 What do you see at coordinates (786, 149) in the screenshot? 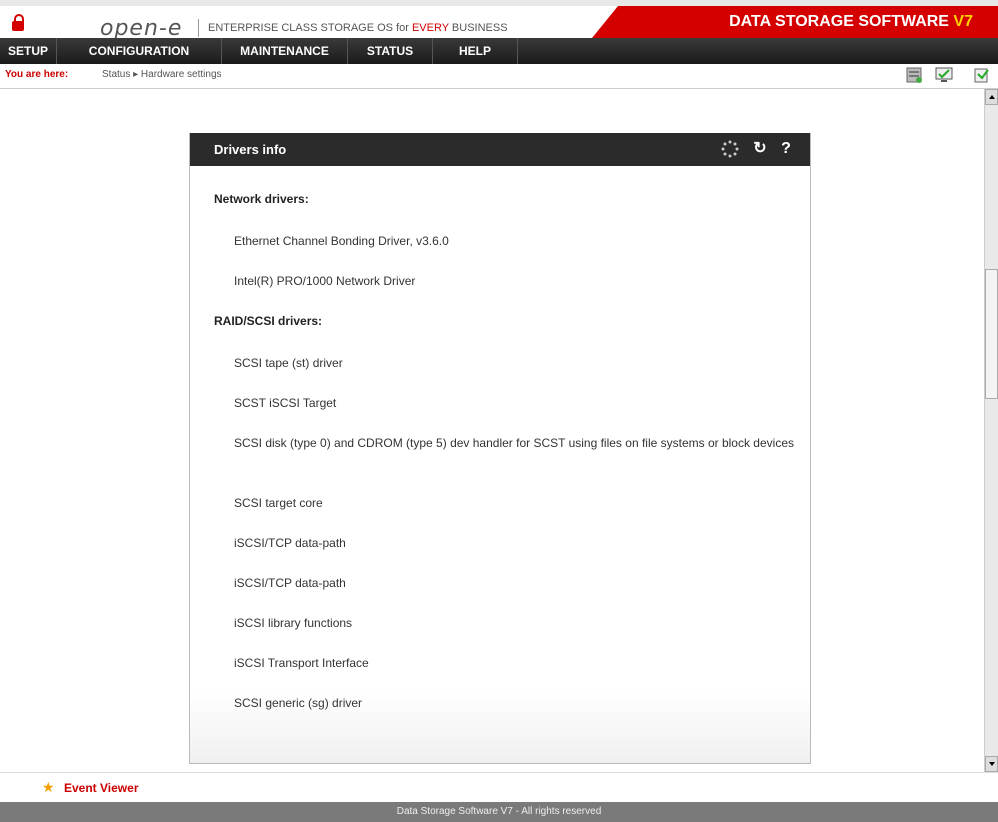
I see `help-icon: ?` at bounding box center [786, 149].